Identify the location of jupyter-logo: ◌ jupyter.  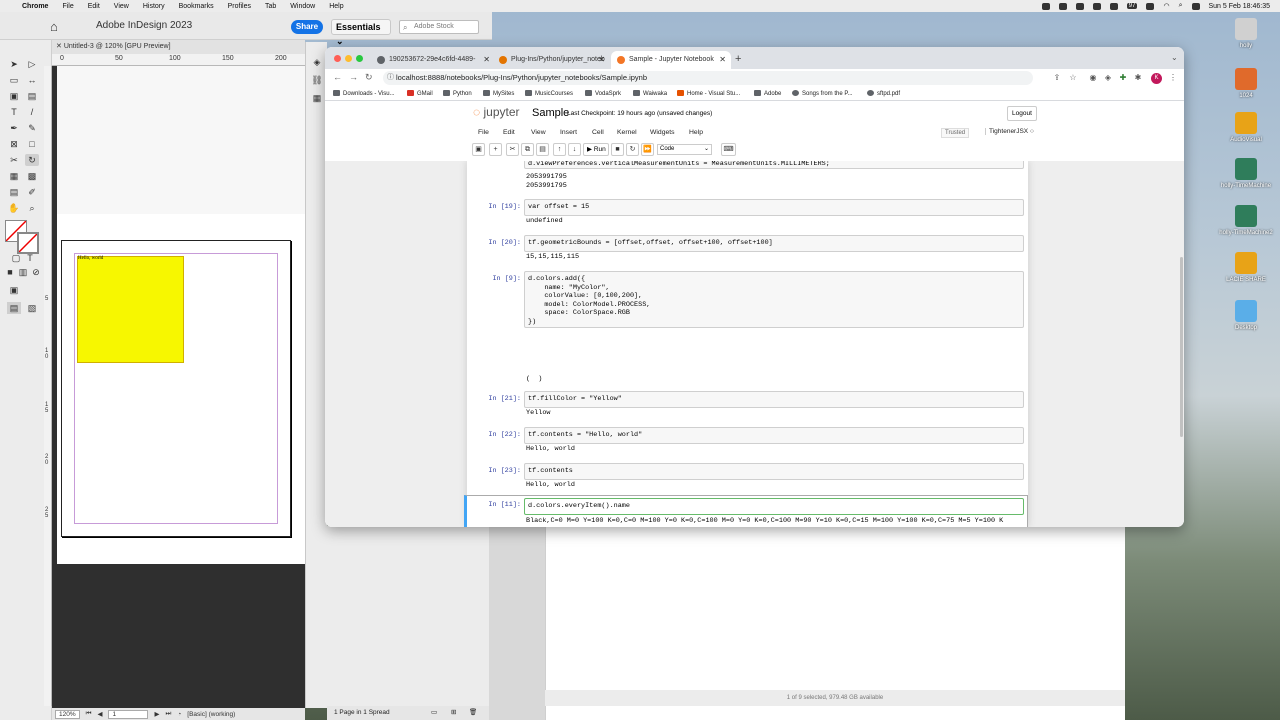
(496, 112).